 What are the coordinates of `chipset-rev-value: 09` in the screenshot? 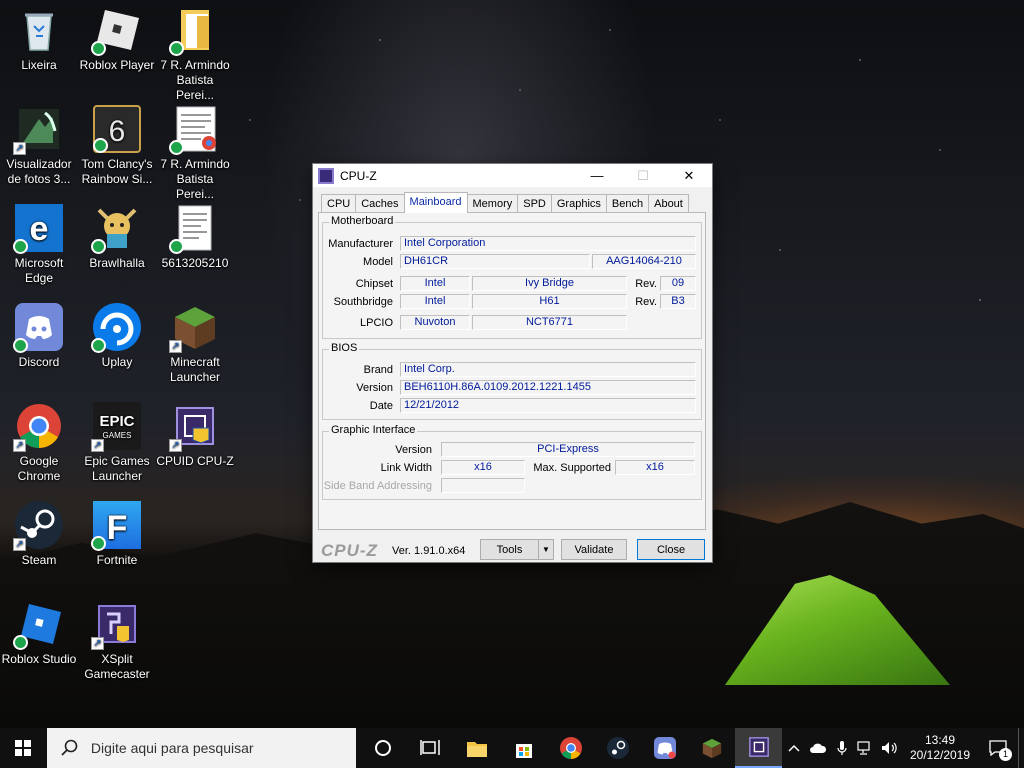 It's located at (678, 283).